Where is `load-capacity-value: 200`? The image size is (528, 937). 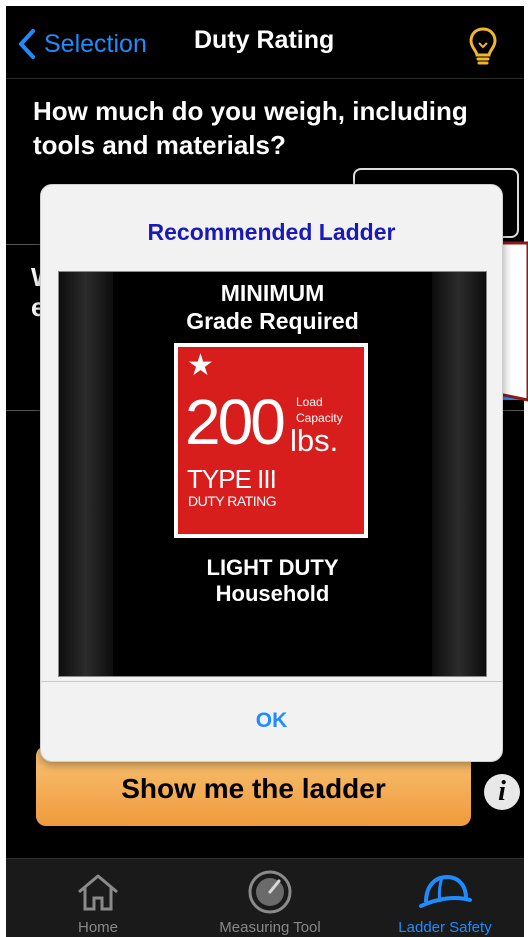 load-capacity-value: 200 is located at coordinates (235, 422).